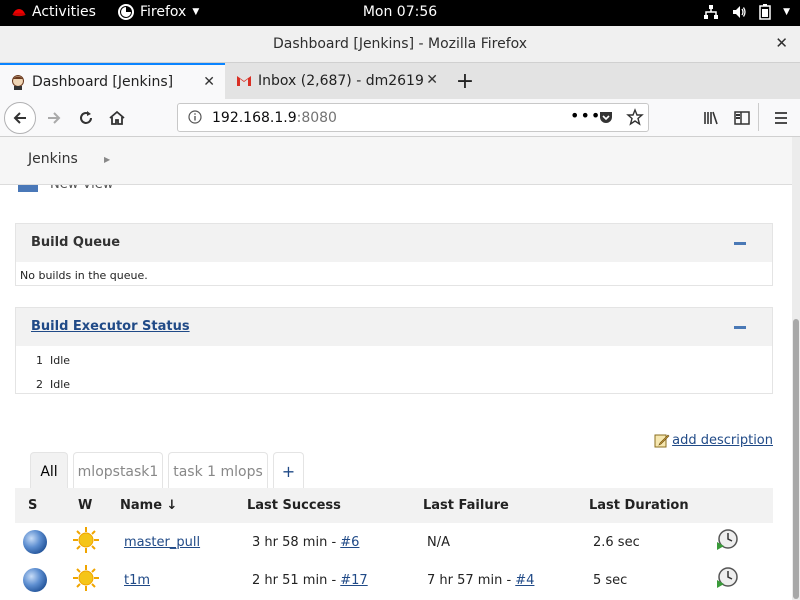 The width and height of the screenshot is (800, 600). I want to click on home-button, so click(117, 118).